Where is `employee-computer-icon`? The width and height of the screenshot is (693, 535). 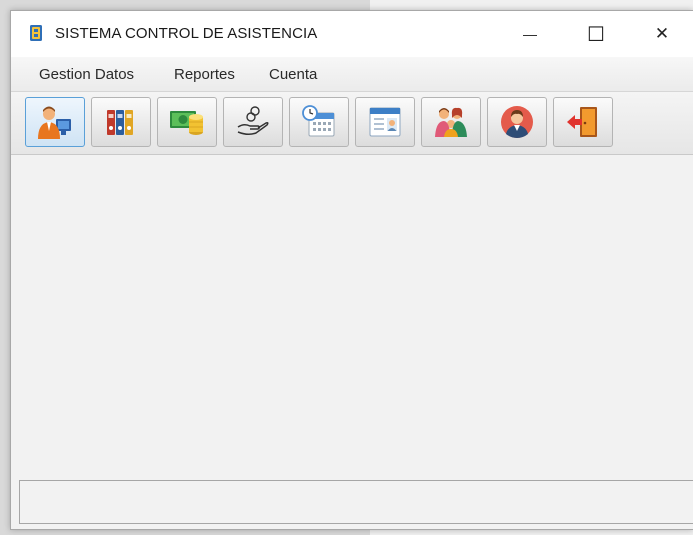 employee-computer-icon is located at coordinates (54, 122).